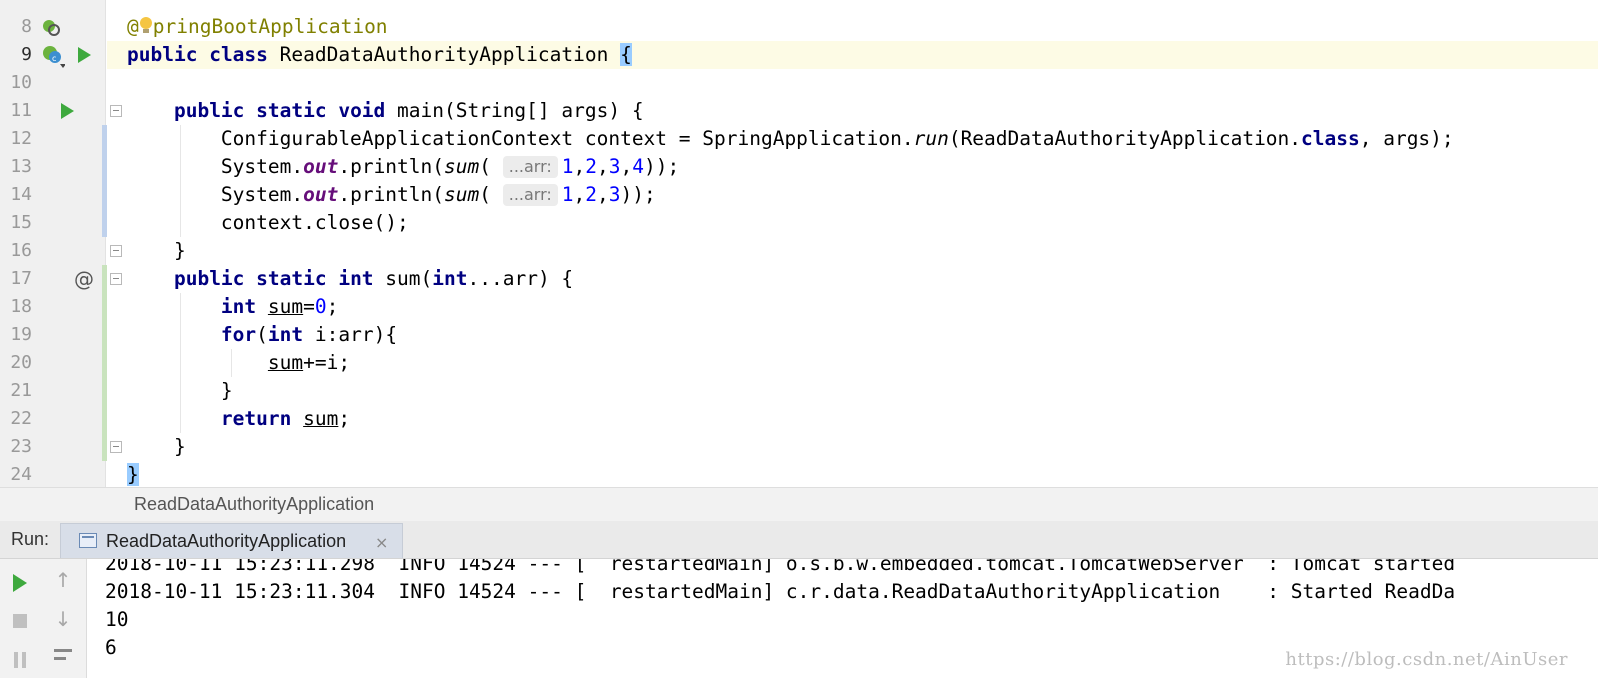 The height and width of the screenshot is (678, 1598). What do you see at coordinates (88, 540) in the screenshot?
I see `console-tab-icon` at bounding box center [88, 540].